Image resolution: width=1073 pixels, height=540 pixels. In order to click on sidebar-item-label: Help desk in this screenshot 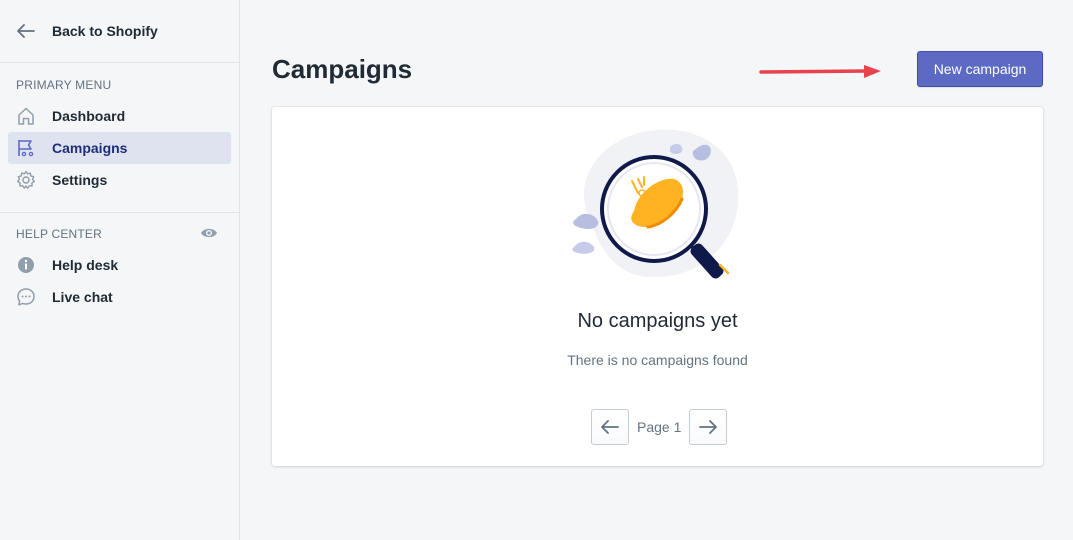, I will do `click(85, 265)`.